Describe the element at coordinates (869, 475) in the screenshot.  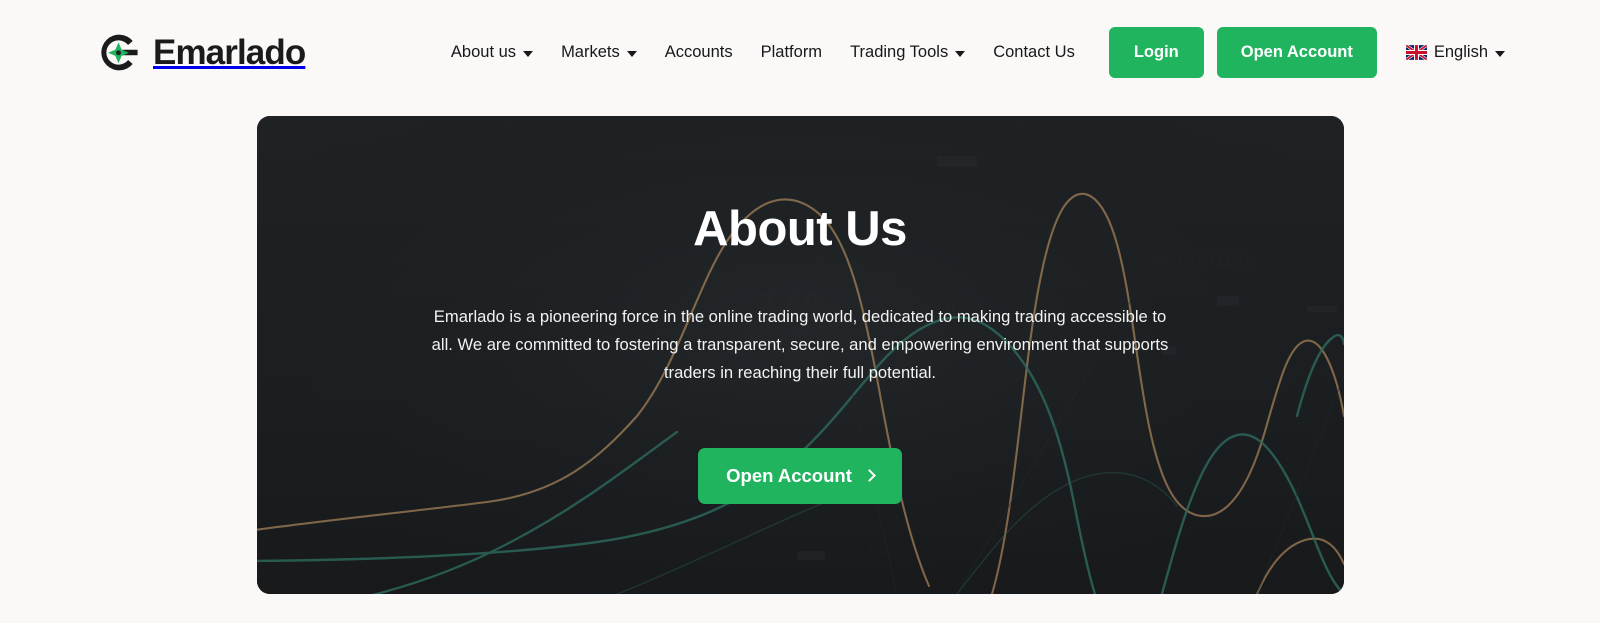
I see `chevron-right-icon` at that location.